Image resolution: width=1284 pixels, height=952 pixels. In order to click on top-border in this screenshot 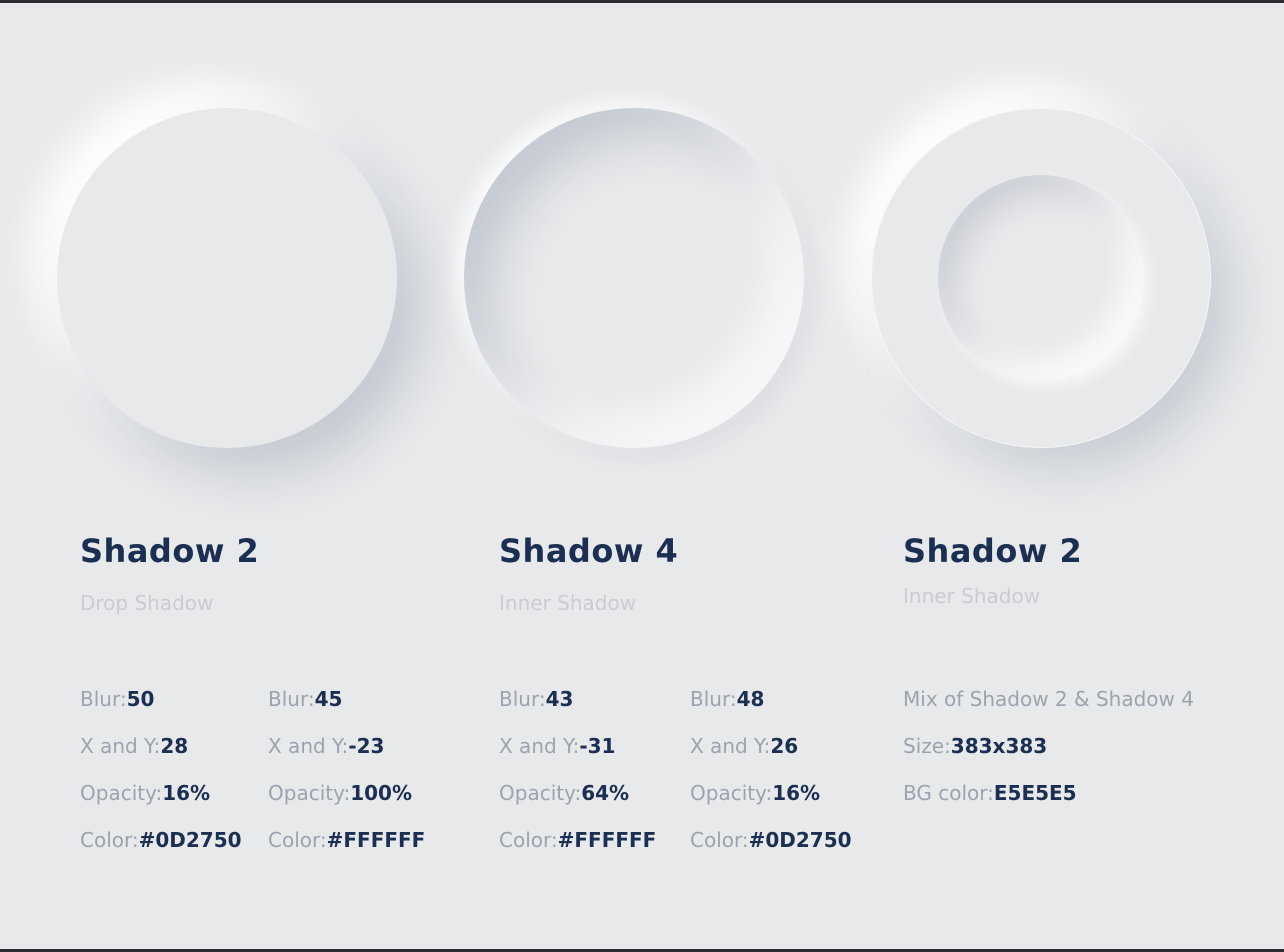, I will do `click(642, 1)`.